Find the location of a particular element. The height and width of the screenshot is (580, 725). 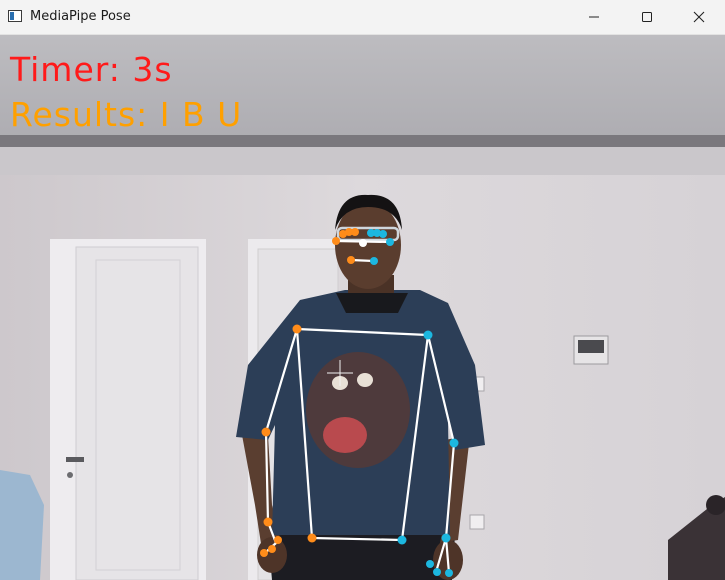

tshirt-graphic-mouth is located at coordinates (345, 435).